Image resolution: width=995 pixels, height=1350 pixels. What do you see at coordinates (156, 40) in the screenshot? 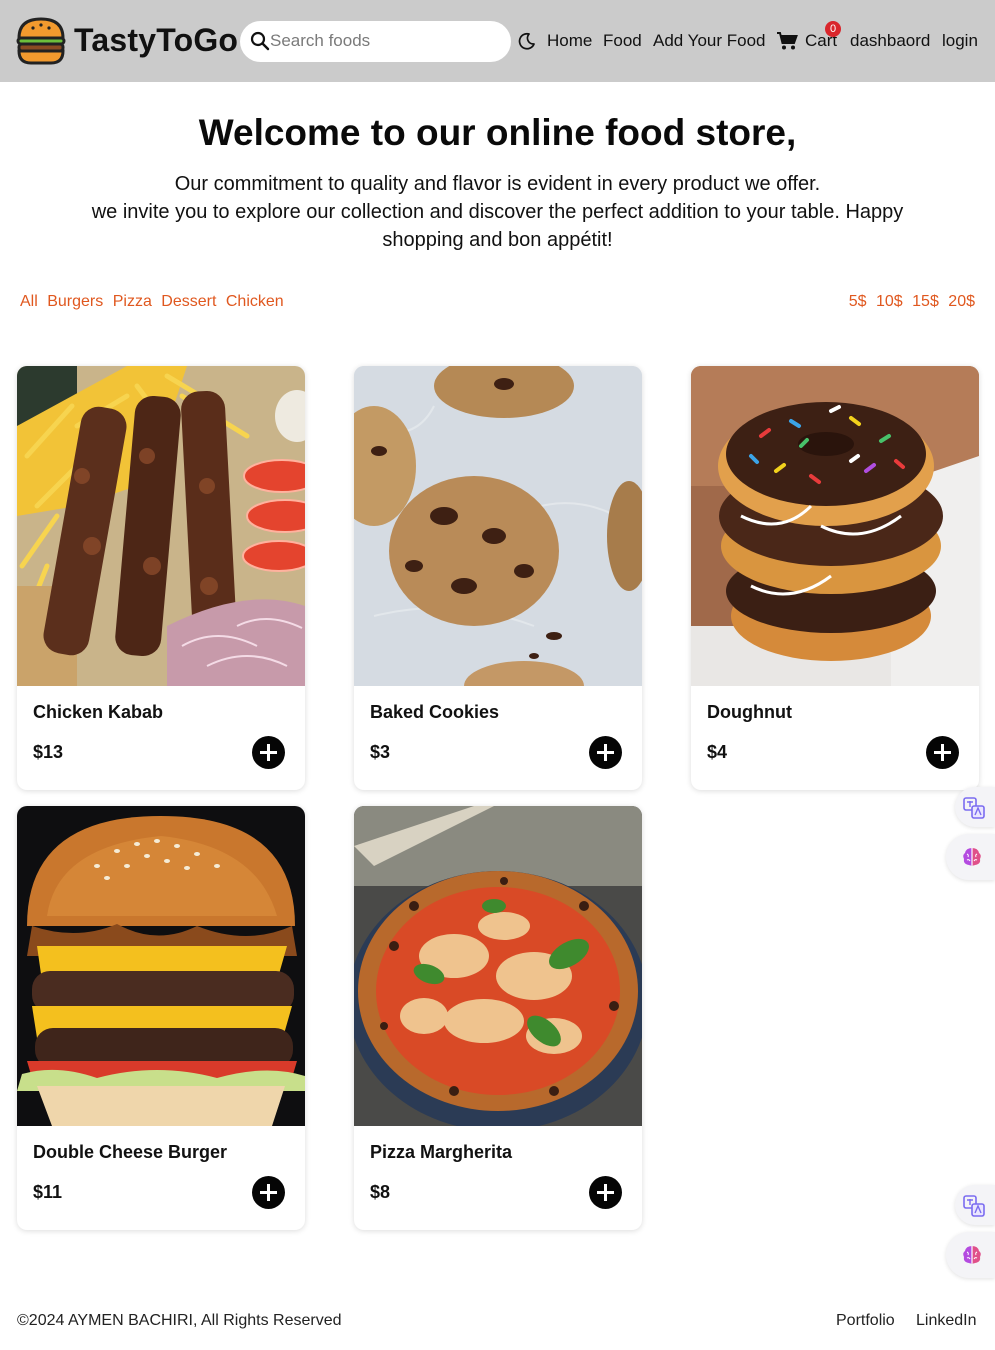
I see `brand-name: TastyToGo` at bounding box center [156, 40].